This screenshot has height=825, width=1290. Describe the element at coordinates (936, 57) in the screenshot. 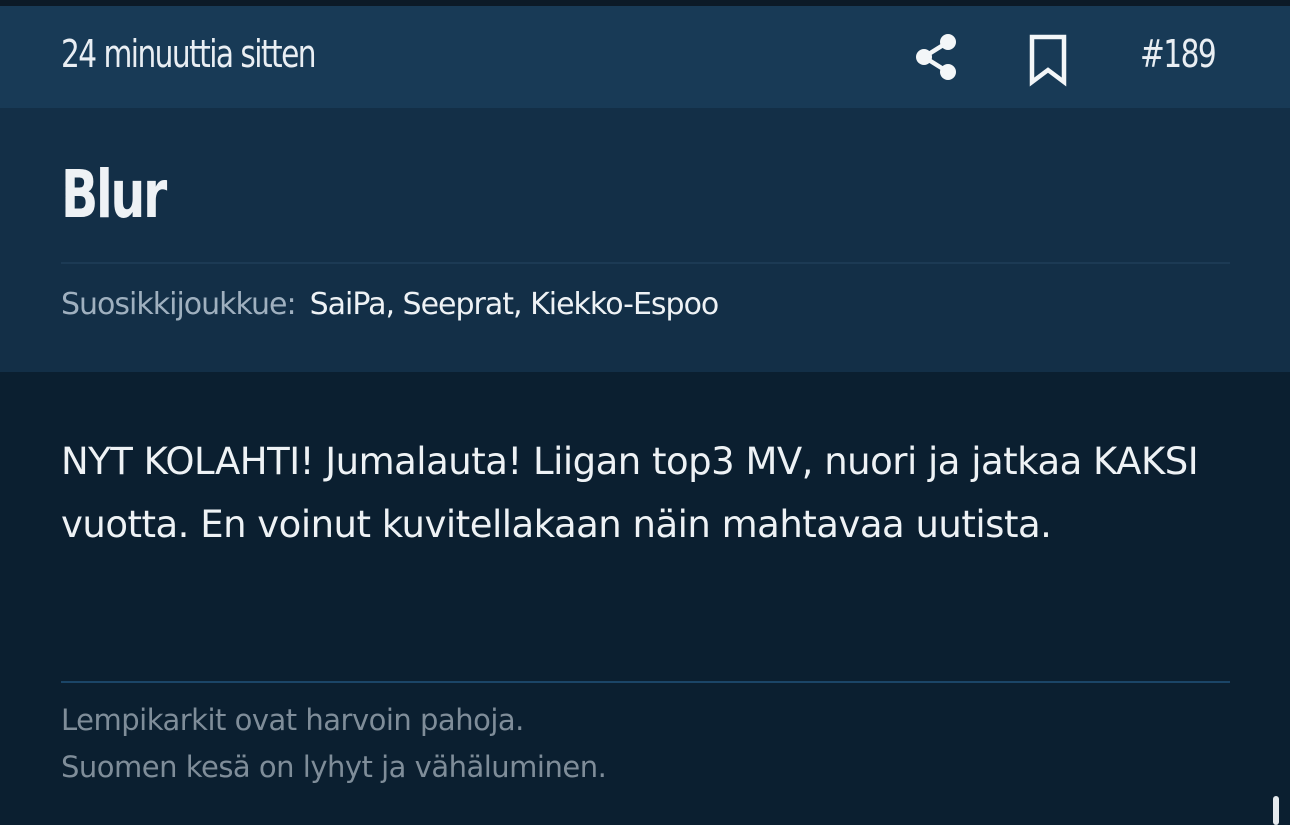

I see `share-icon` at that location.